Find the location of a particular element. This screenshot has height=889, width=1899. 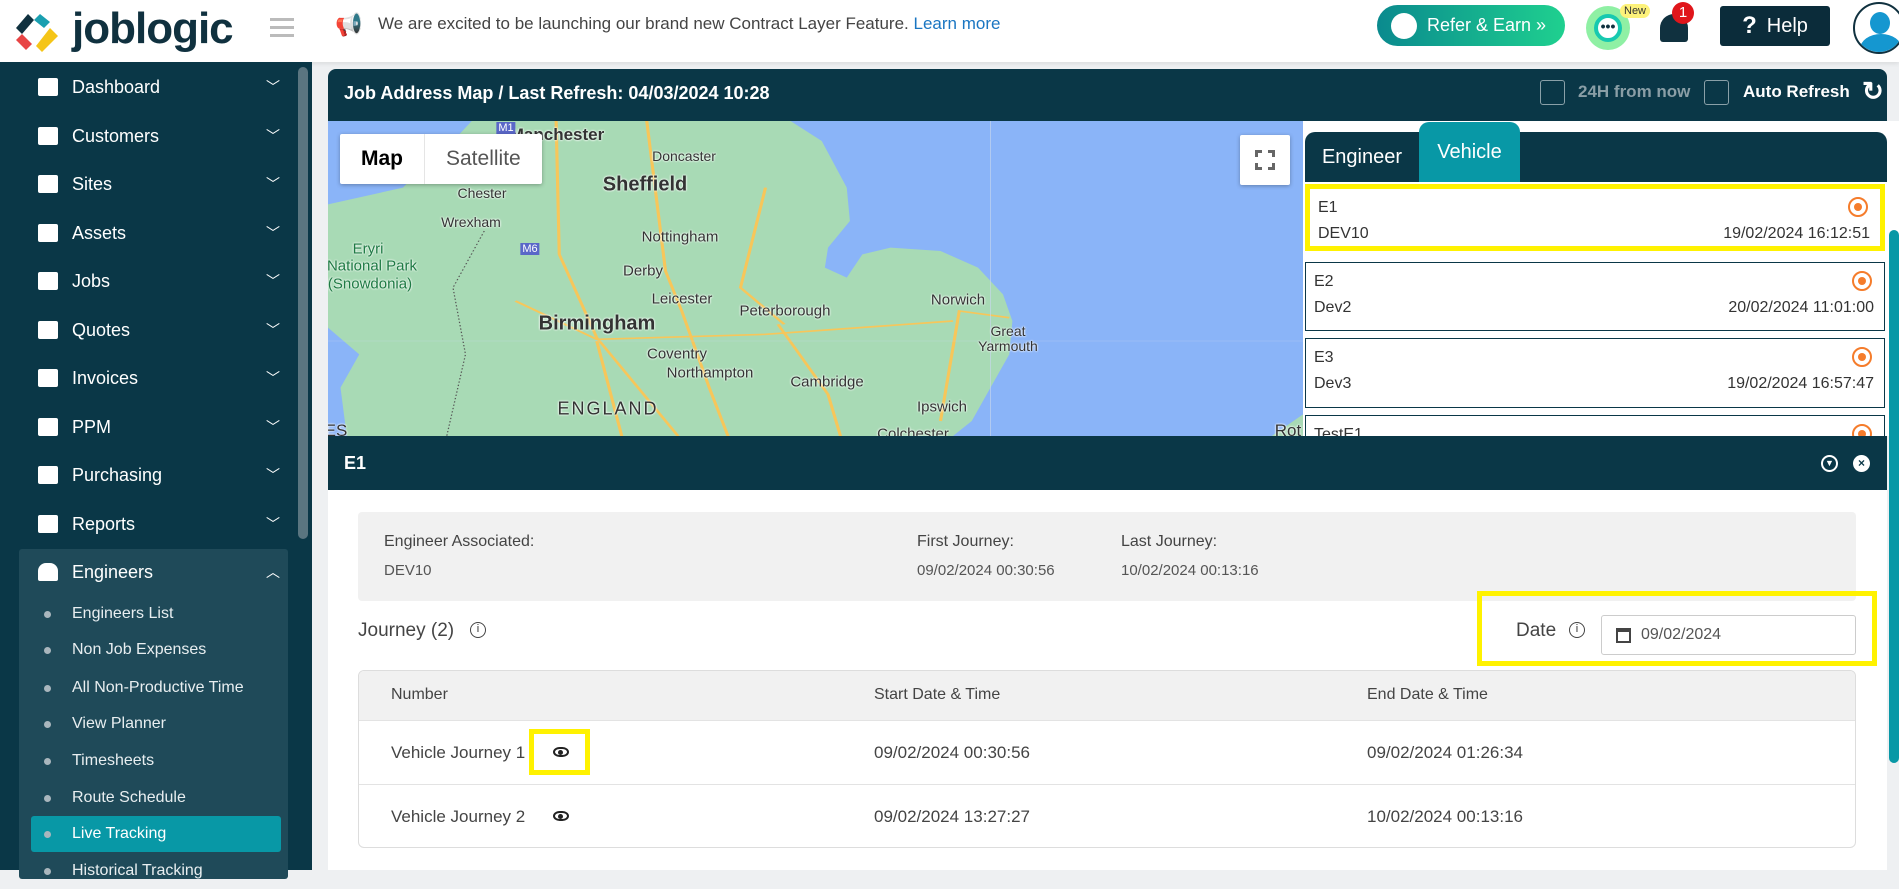

sidebar-item: Customers ﹀ is located at coordinates (150, 136).